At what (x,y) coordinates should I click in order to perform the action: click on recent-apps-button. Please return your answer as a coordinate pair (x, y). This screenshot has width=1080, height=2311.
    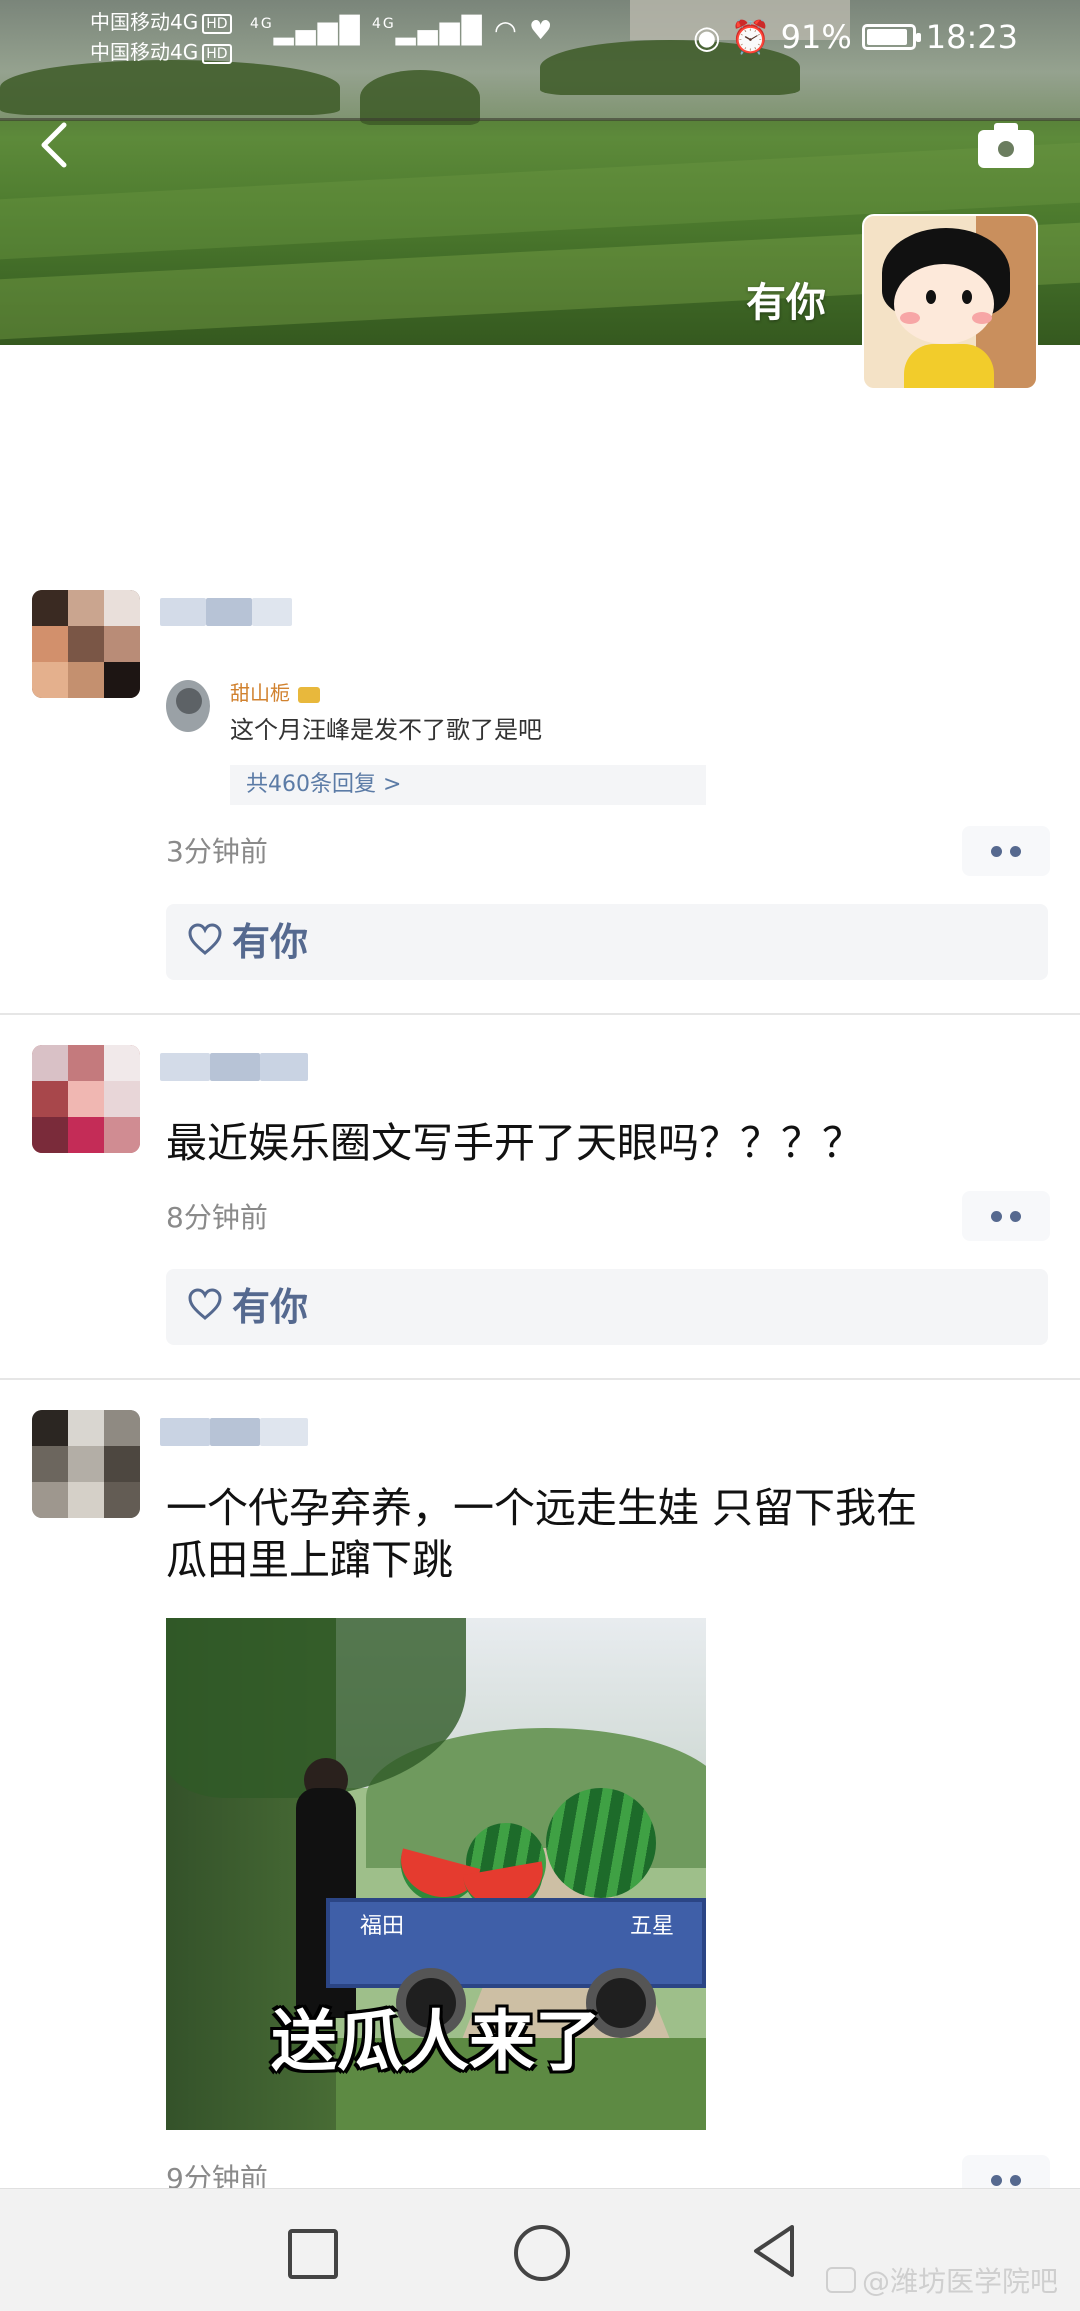
    Looking at the image, I should click on (310, 2251).